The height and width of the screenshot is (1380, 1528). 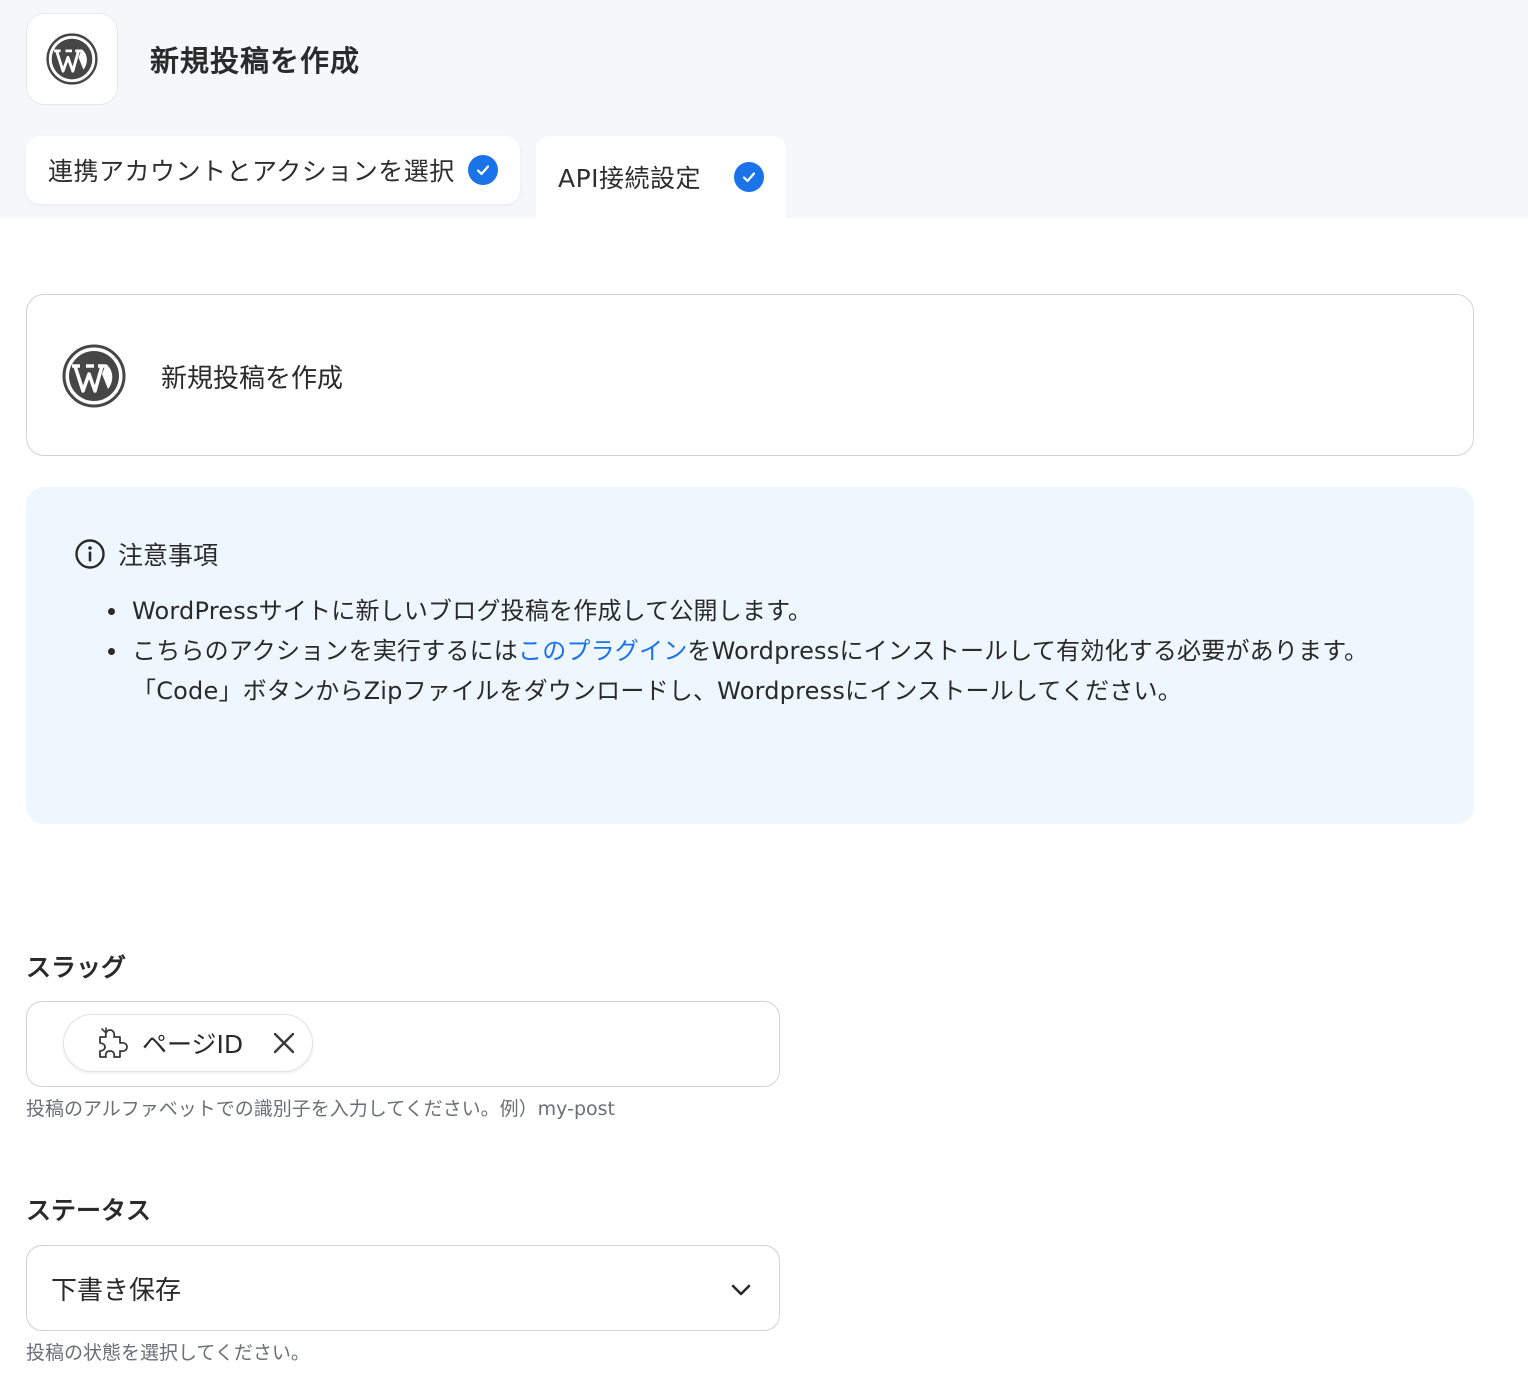 I want to click on notice-item-text: こちらのアクションを実行するには, so click(x=325, y=651).